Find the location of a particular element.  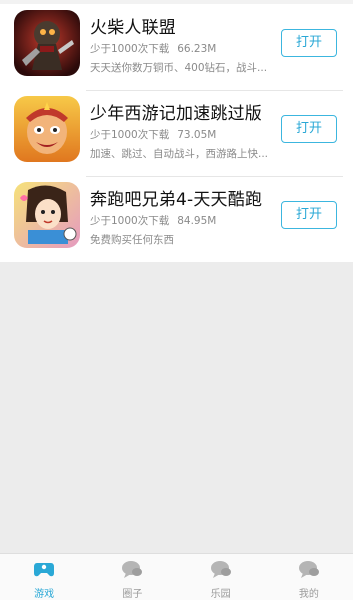

app-icon-stickman is located at coordinates (47, 43).